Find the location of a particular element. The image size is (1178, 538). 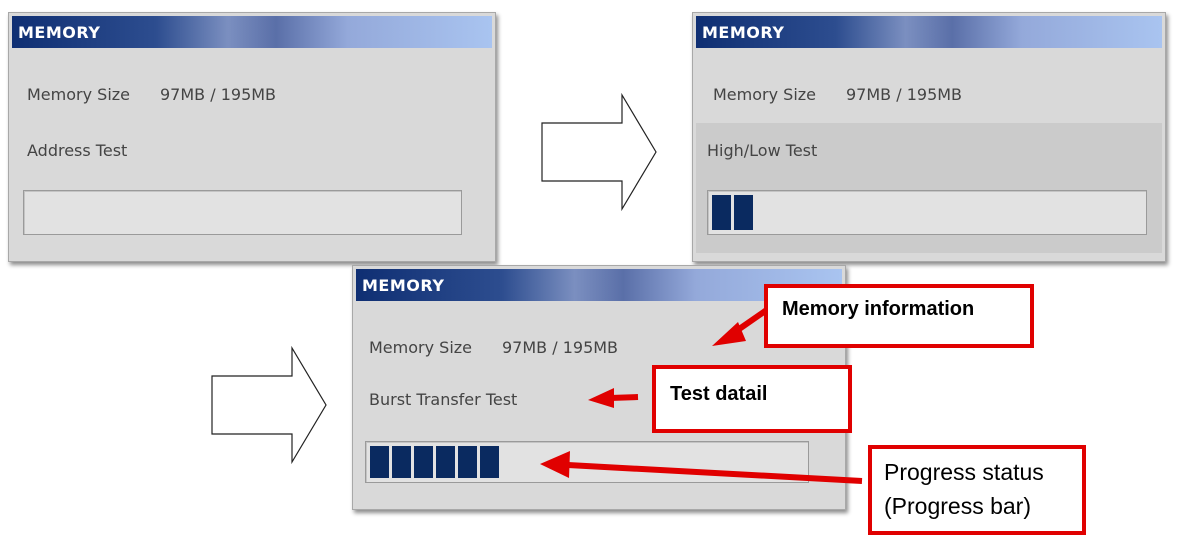

annotation-memory-information: Memory information is located at coordinates (899, 316).